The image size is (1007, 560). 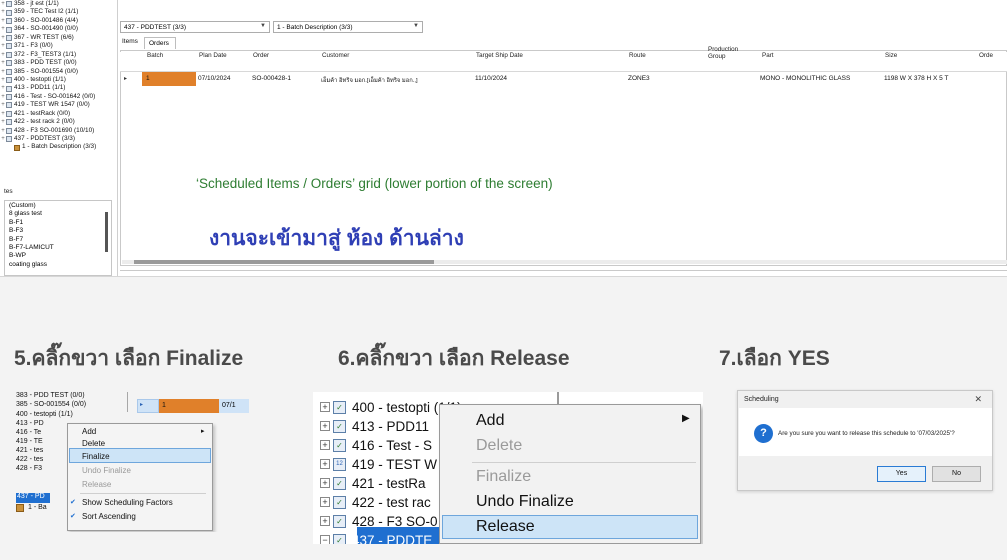 I want to click on tree-item: + ✓ 428 - F3 SO-0, so click(x=379, y=521).